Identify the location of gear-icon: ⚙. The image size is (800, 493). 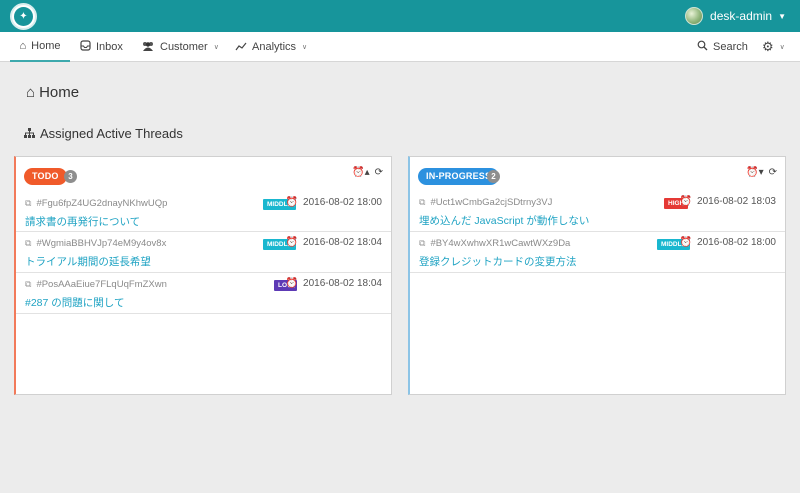
(768, 46).